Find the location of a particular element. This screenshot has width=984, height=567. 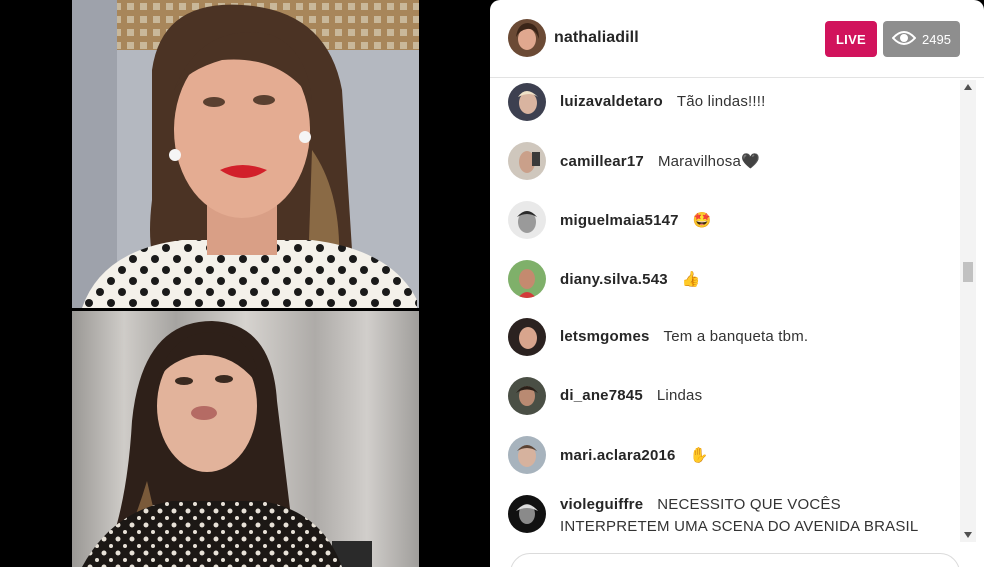

viewer-count-badge: 2495 is located at coordinates (921, 39).